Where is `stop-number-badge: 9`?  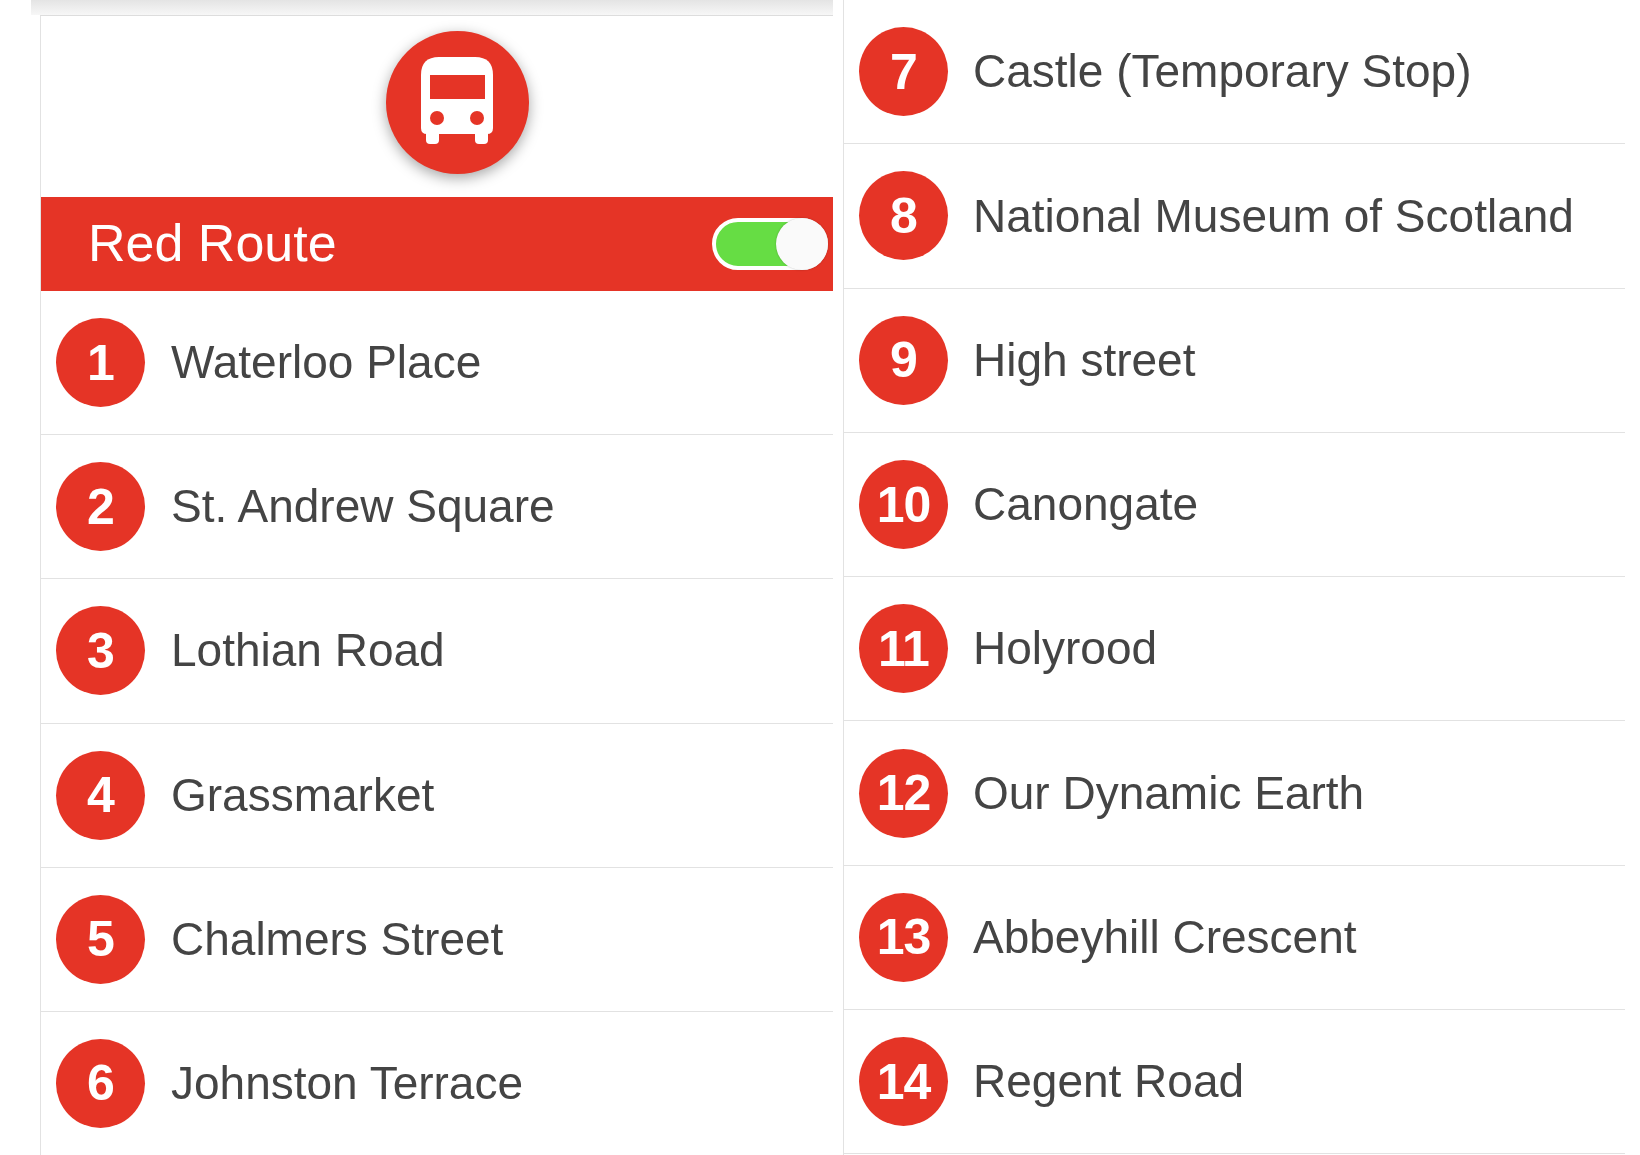 stop-number-badge: 9 is located at coordinates (903, 360).